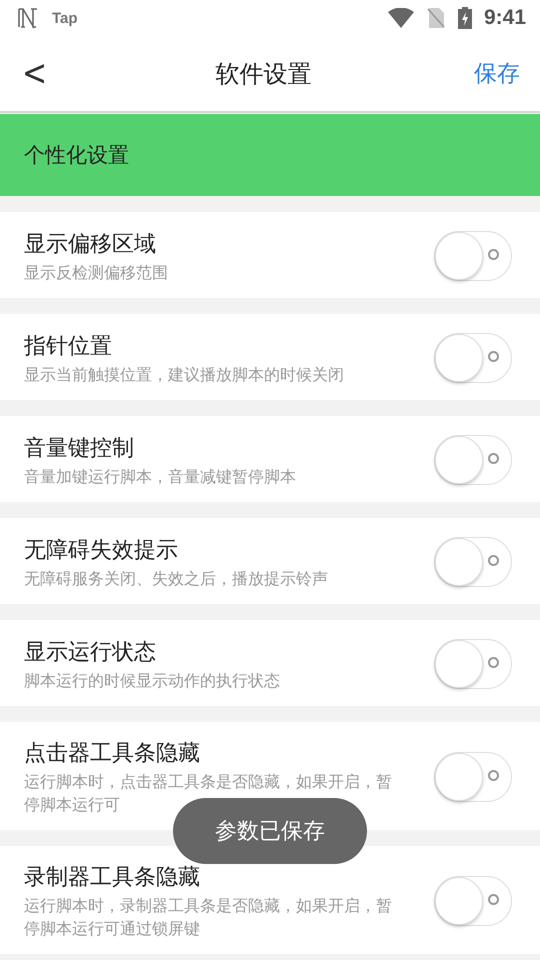 The height and width of the screenshot is (960, 540). What do you see at coordinates (505, 18) in the screenshot?
I see `clock: 9:41` at bounding box center [505, 18].